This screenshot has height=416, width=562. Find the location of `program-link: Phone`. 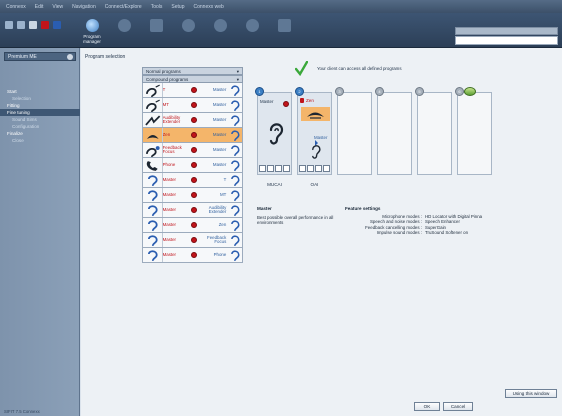

program-link: Phone is located at coordinates (220, 254).